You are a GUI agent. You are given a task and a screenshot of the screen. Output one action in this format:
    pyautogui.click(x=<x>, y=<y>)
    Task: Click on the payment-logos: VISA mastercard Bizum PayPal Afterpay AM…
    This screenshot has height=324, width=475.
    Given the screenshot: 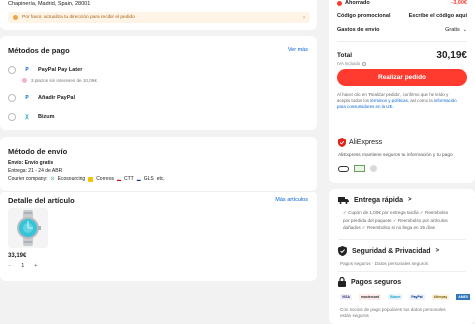 What is the action you would take?
    pyautogui.click(x=405, y=297)
    